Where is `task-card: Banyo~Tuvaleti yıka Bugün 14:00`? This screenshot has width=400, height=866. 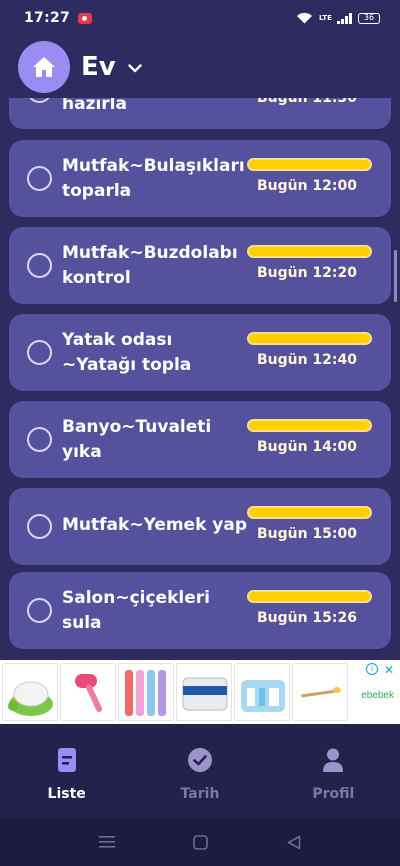 task-card: Banyo~Tuvaleti yıka Bugün 14:00 is located at coordinates (200, 439).